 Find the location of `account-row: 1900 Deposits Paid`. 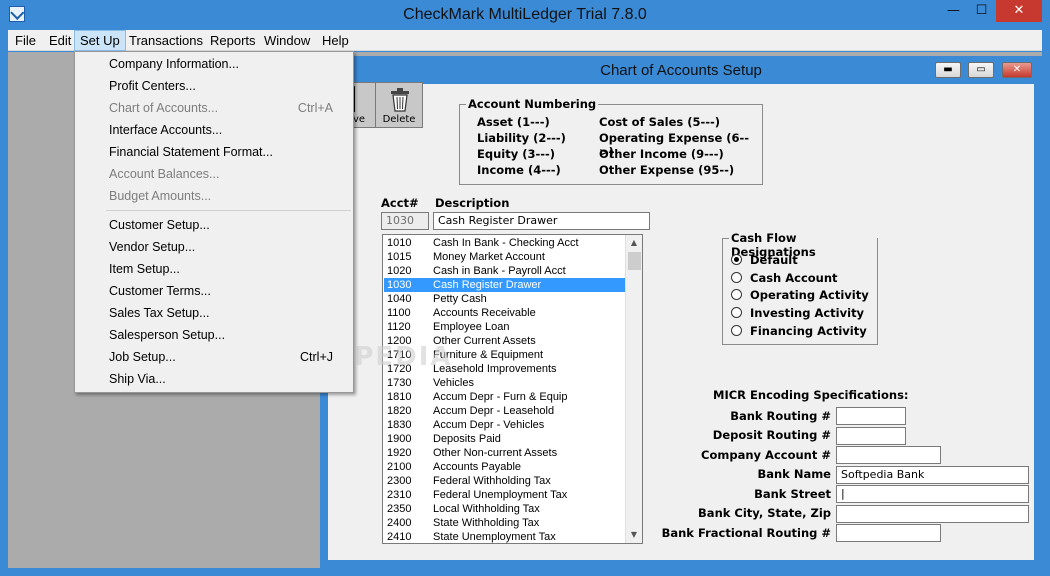

account-row: 1900 Deposits Paid is located at coordinates (505, 439).